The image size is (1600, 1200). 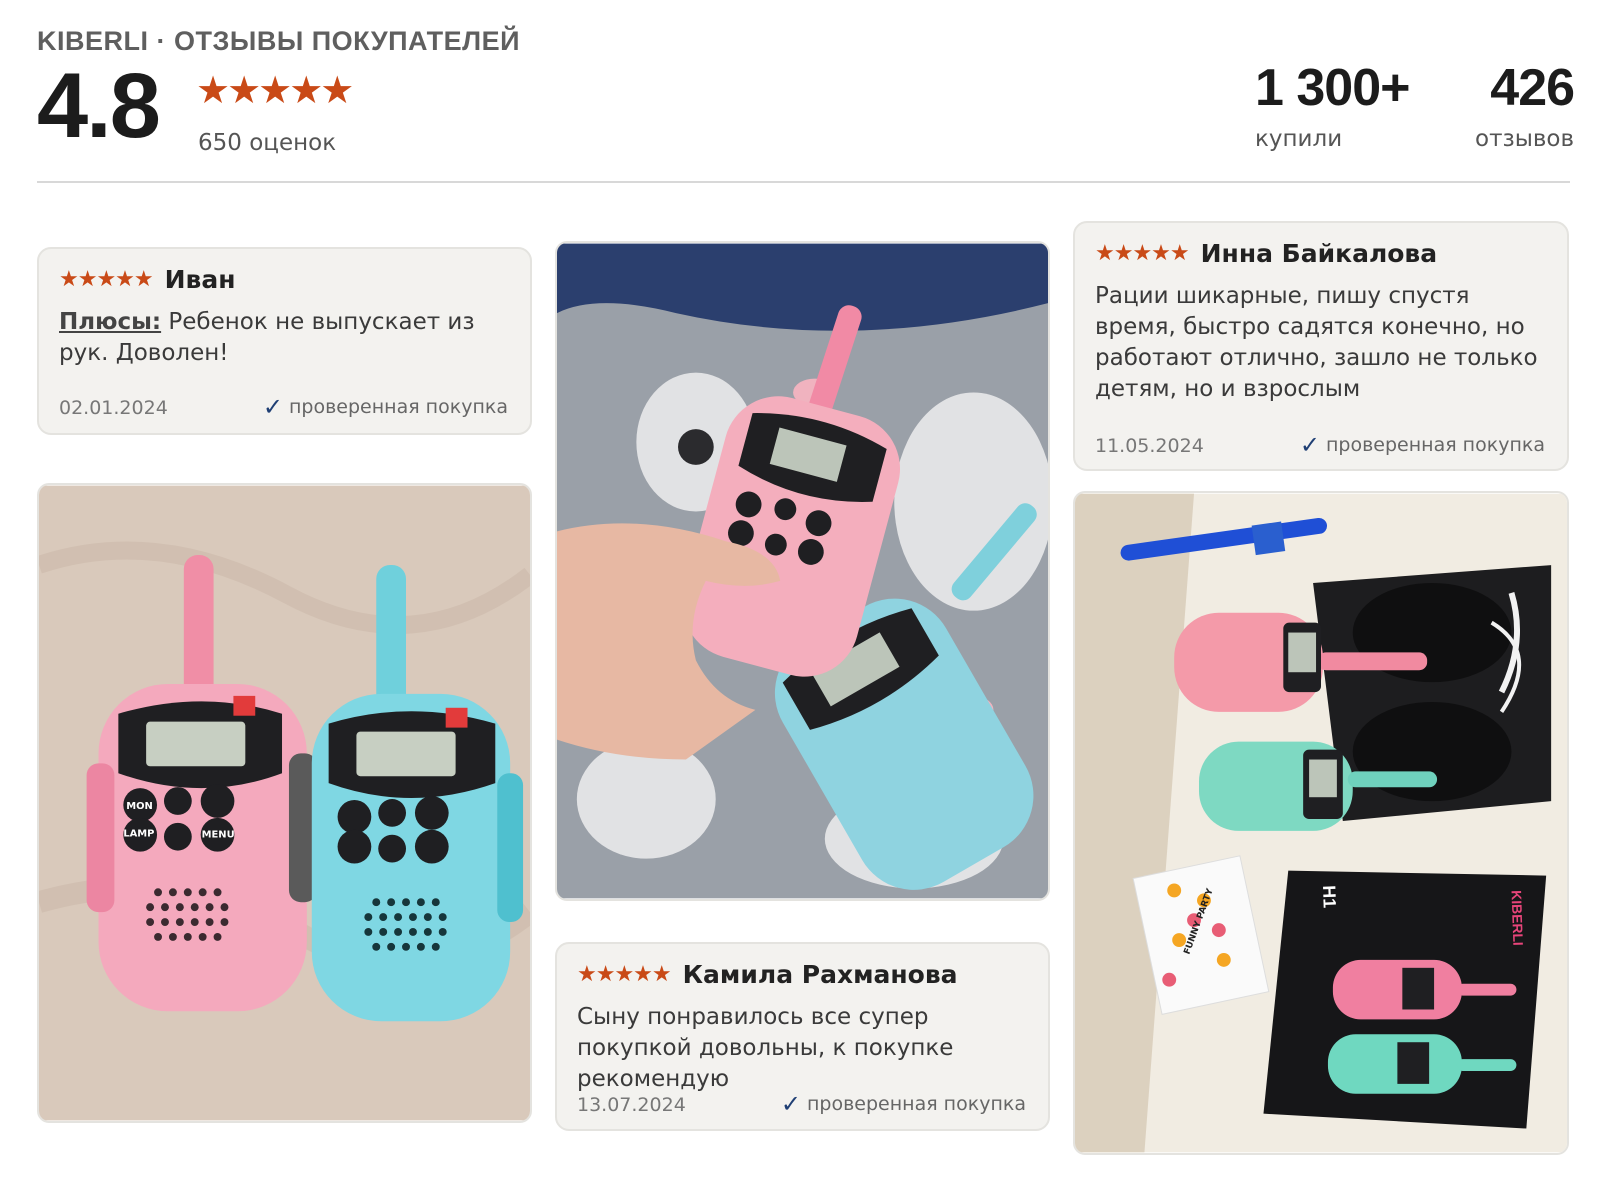 I want to click on review-date: 11.05.2024, so click(x=1149, y=446).